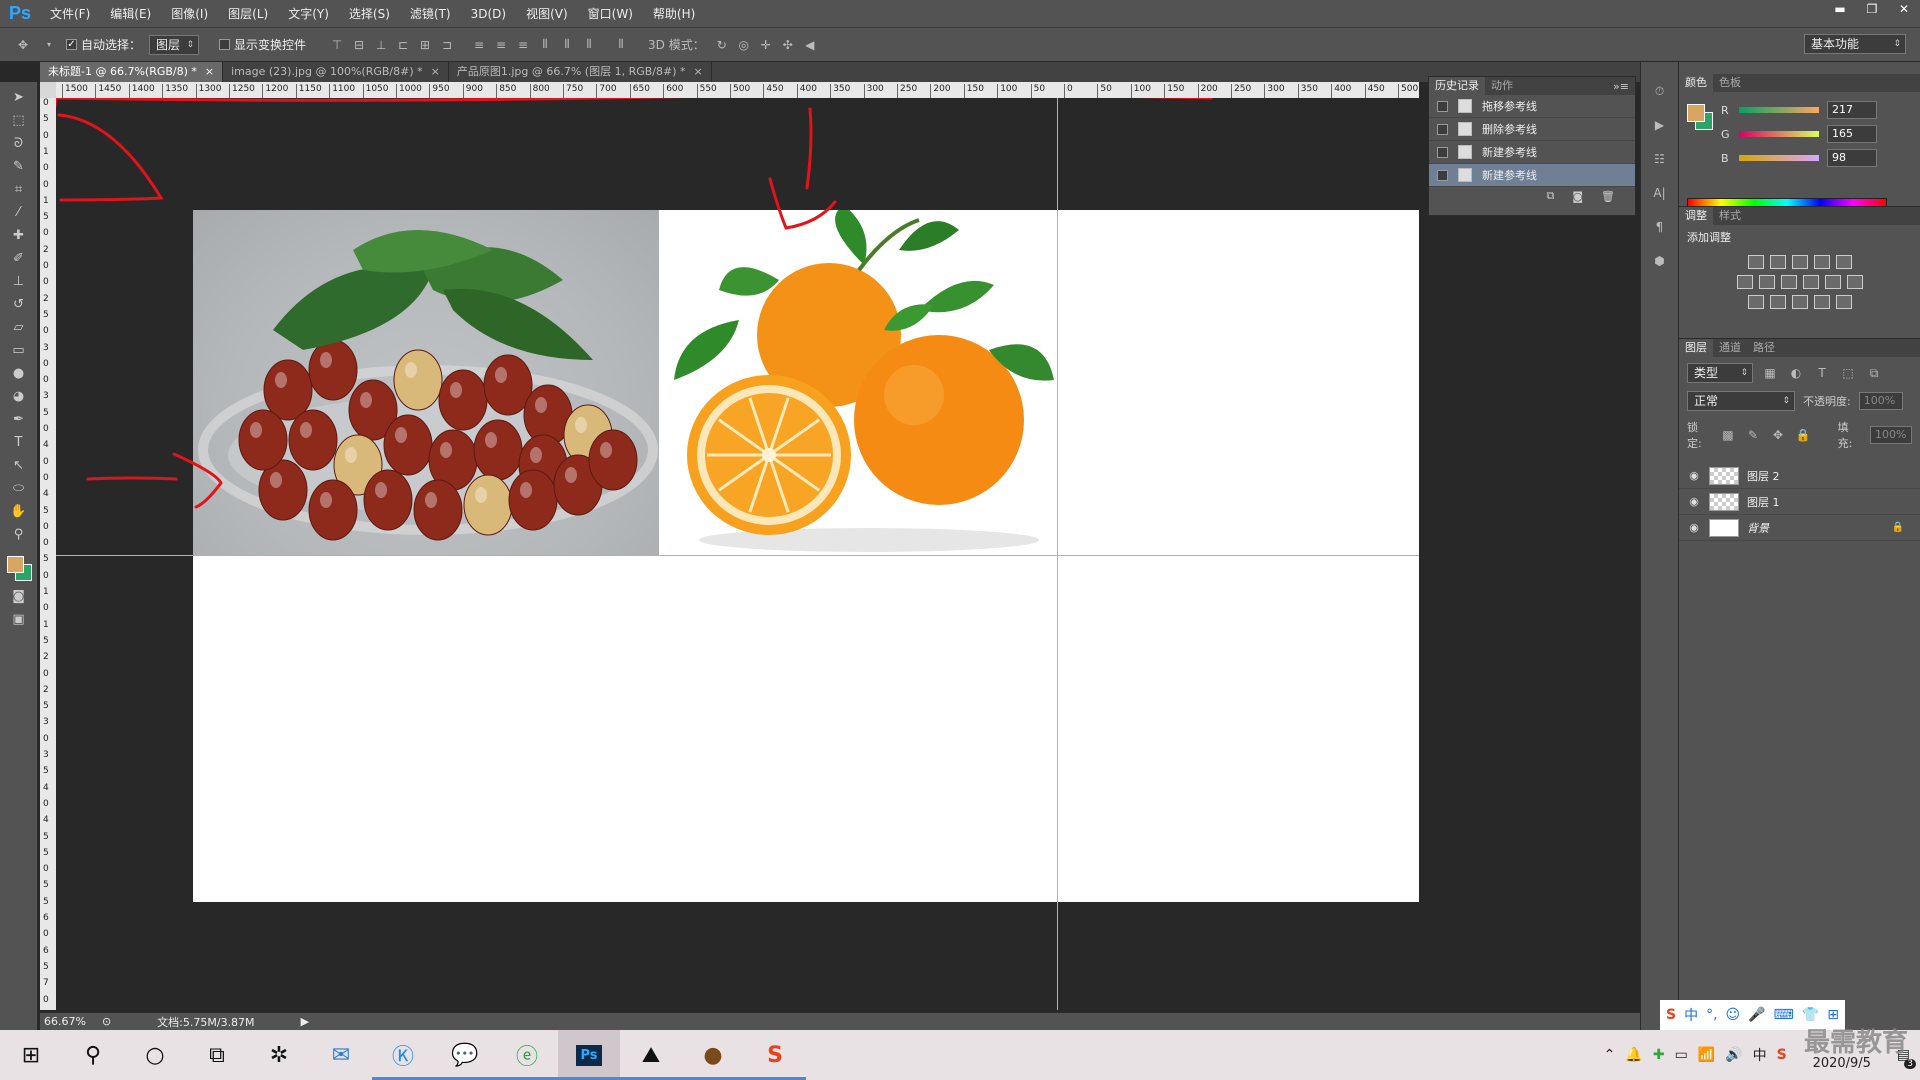  What do you see at coordinates (1660, 193) in the screenshot?
I see `character-panel-icon: A|` at bounding box center [1660, 193].